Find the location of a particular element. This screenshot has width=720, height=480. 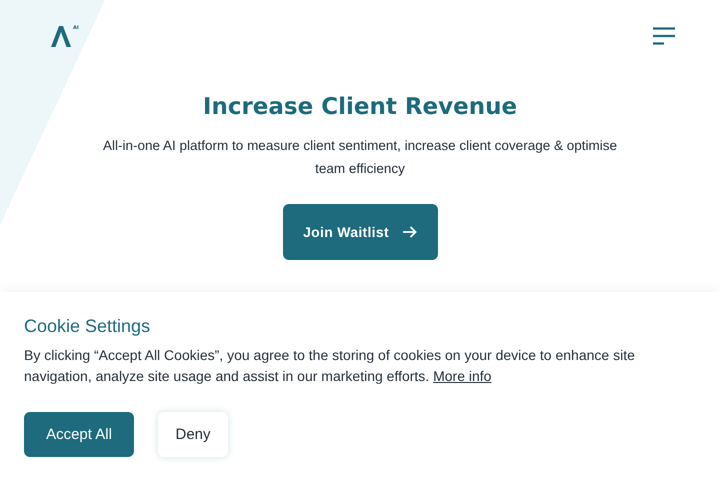

cookie-title: Cookie Settings is located at coordinates (88, 326).